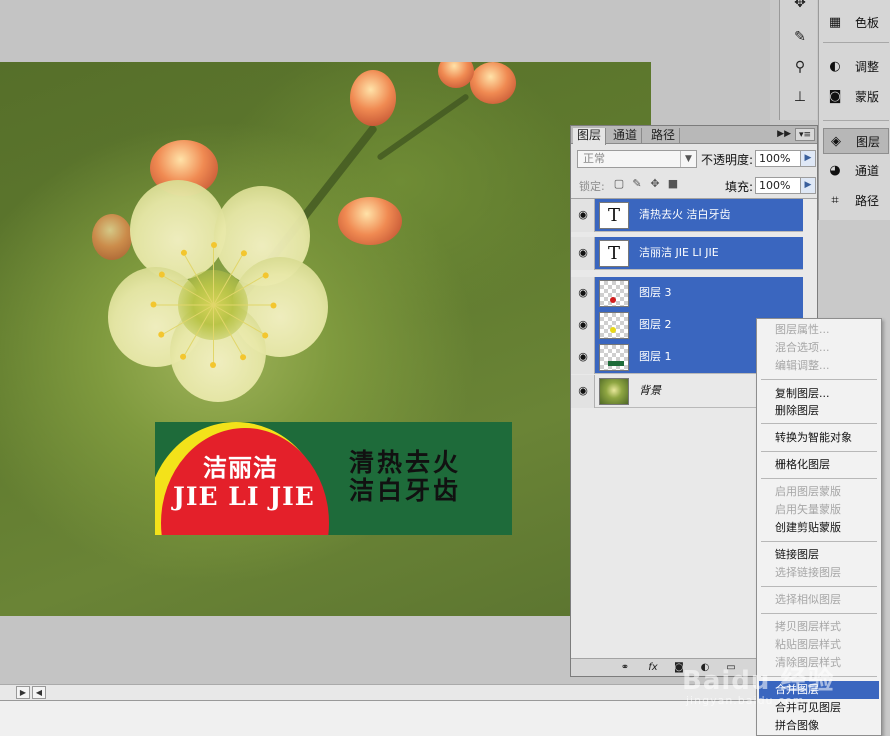 Image resolution: width=890 pixels, height=736 pixels. What do you see at coordinates (856, 171) in the screenshot?
I see `dock-item-channels: ◕ 通道` at bounding box center [856, 171].